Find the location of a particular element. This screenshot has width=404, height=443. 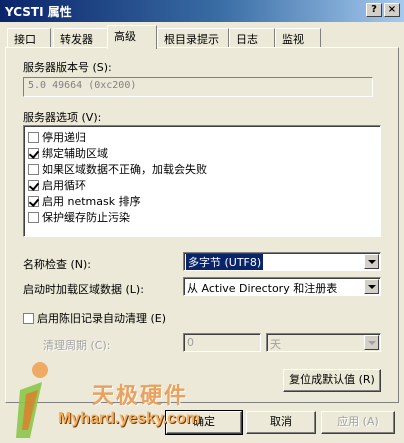

close-button: × is located at coordinates (392, 10).